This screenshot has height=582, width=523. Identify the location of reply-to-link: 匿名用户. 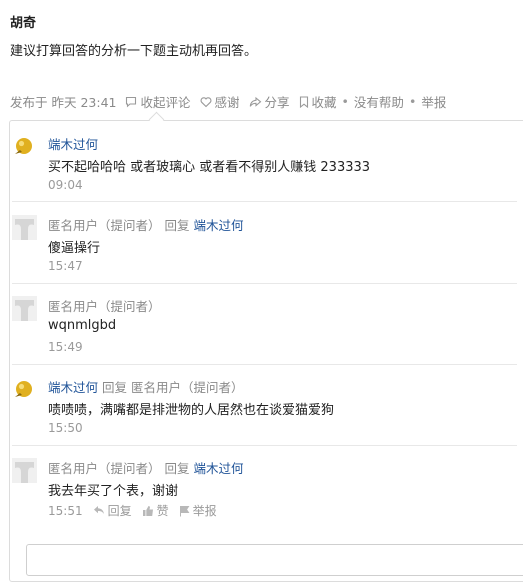
(156, 387).